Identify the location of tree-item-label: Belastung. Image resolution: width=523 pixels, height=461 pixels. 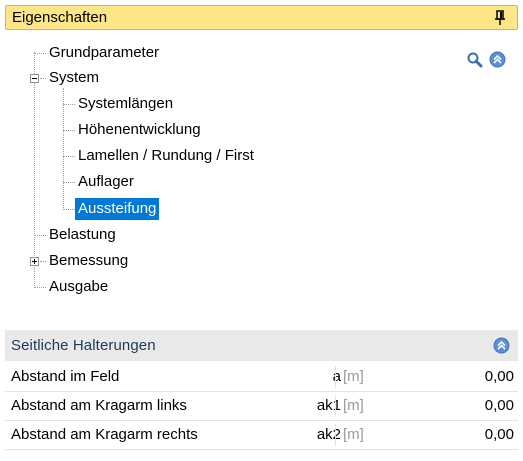
(82, 234).